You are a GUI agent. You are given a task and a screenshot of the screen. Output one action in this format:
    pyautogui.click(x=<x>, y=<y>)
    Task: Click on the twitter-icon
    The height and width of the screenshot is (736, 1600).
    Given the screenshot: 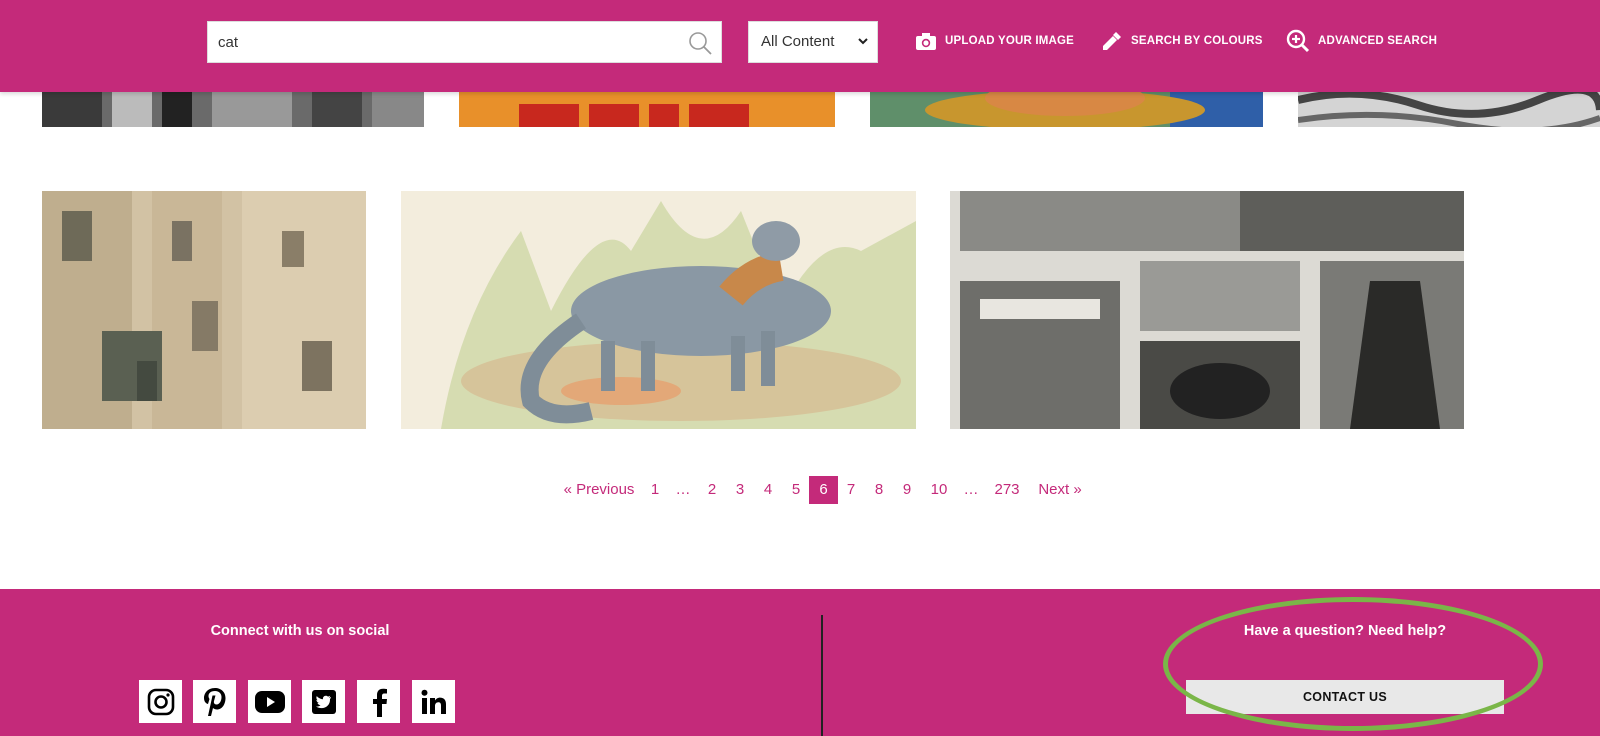 What is the action you would take?
    pyautogui.click(x=323, y=701)
    